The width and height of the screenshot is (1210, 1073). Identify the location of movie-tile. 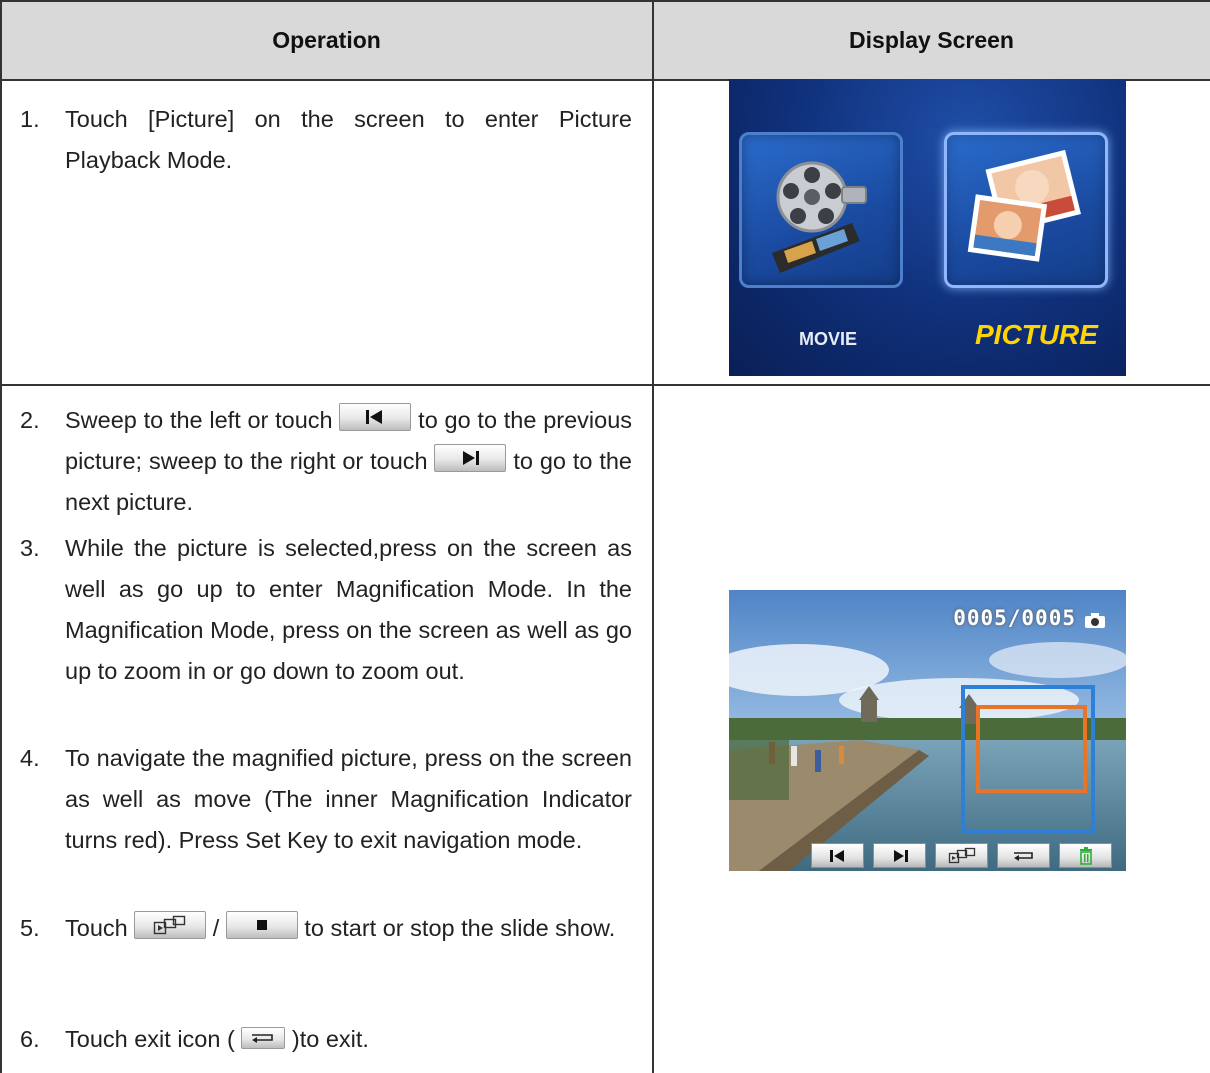
(821, 210).